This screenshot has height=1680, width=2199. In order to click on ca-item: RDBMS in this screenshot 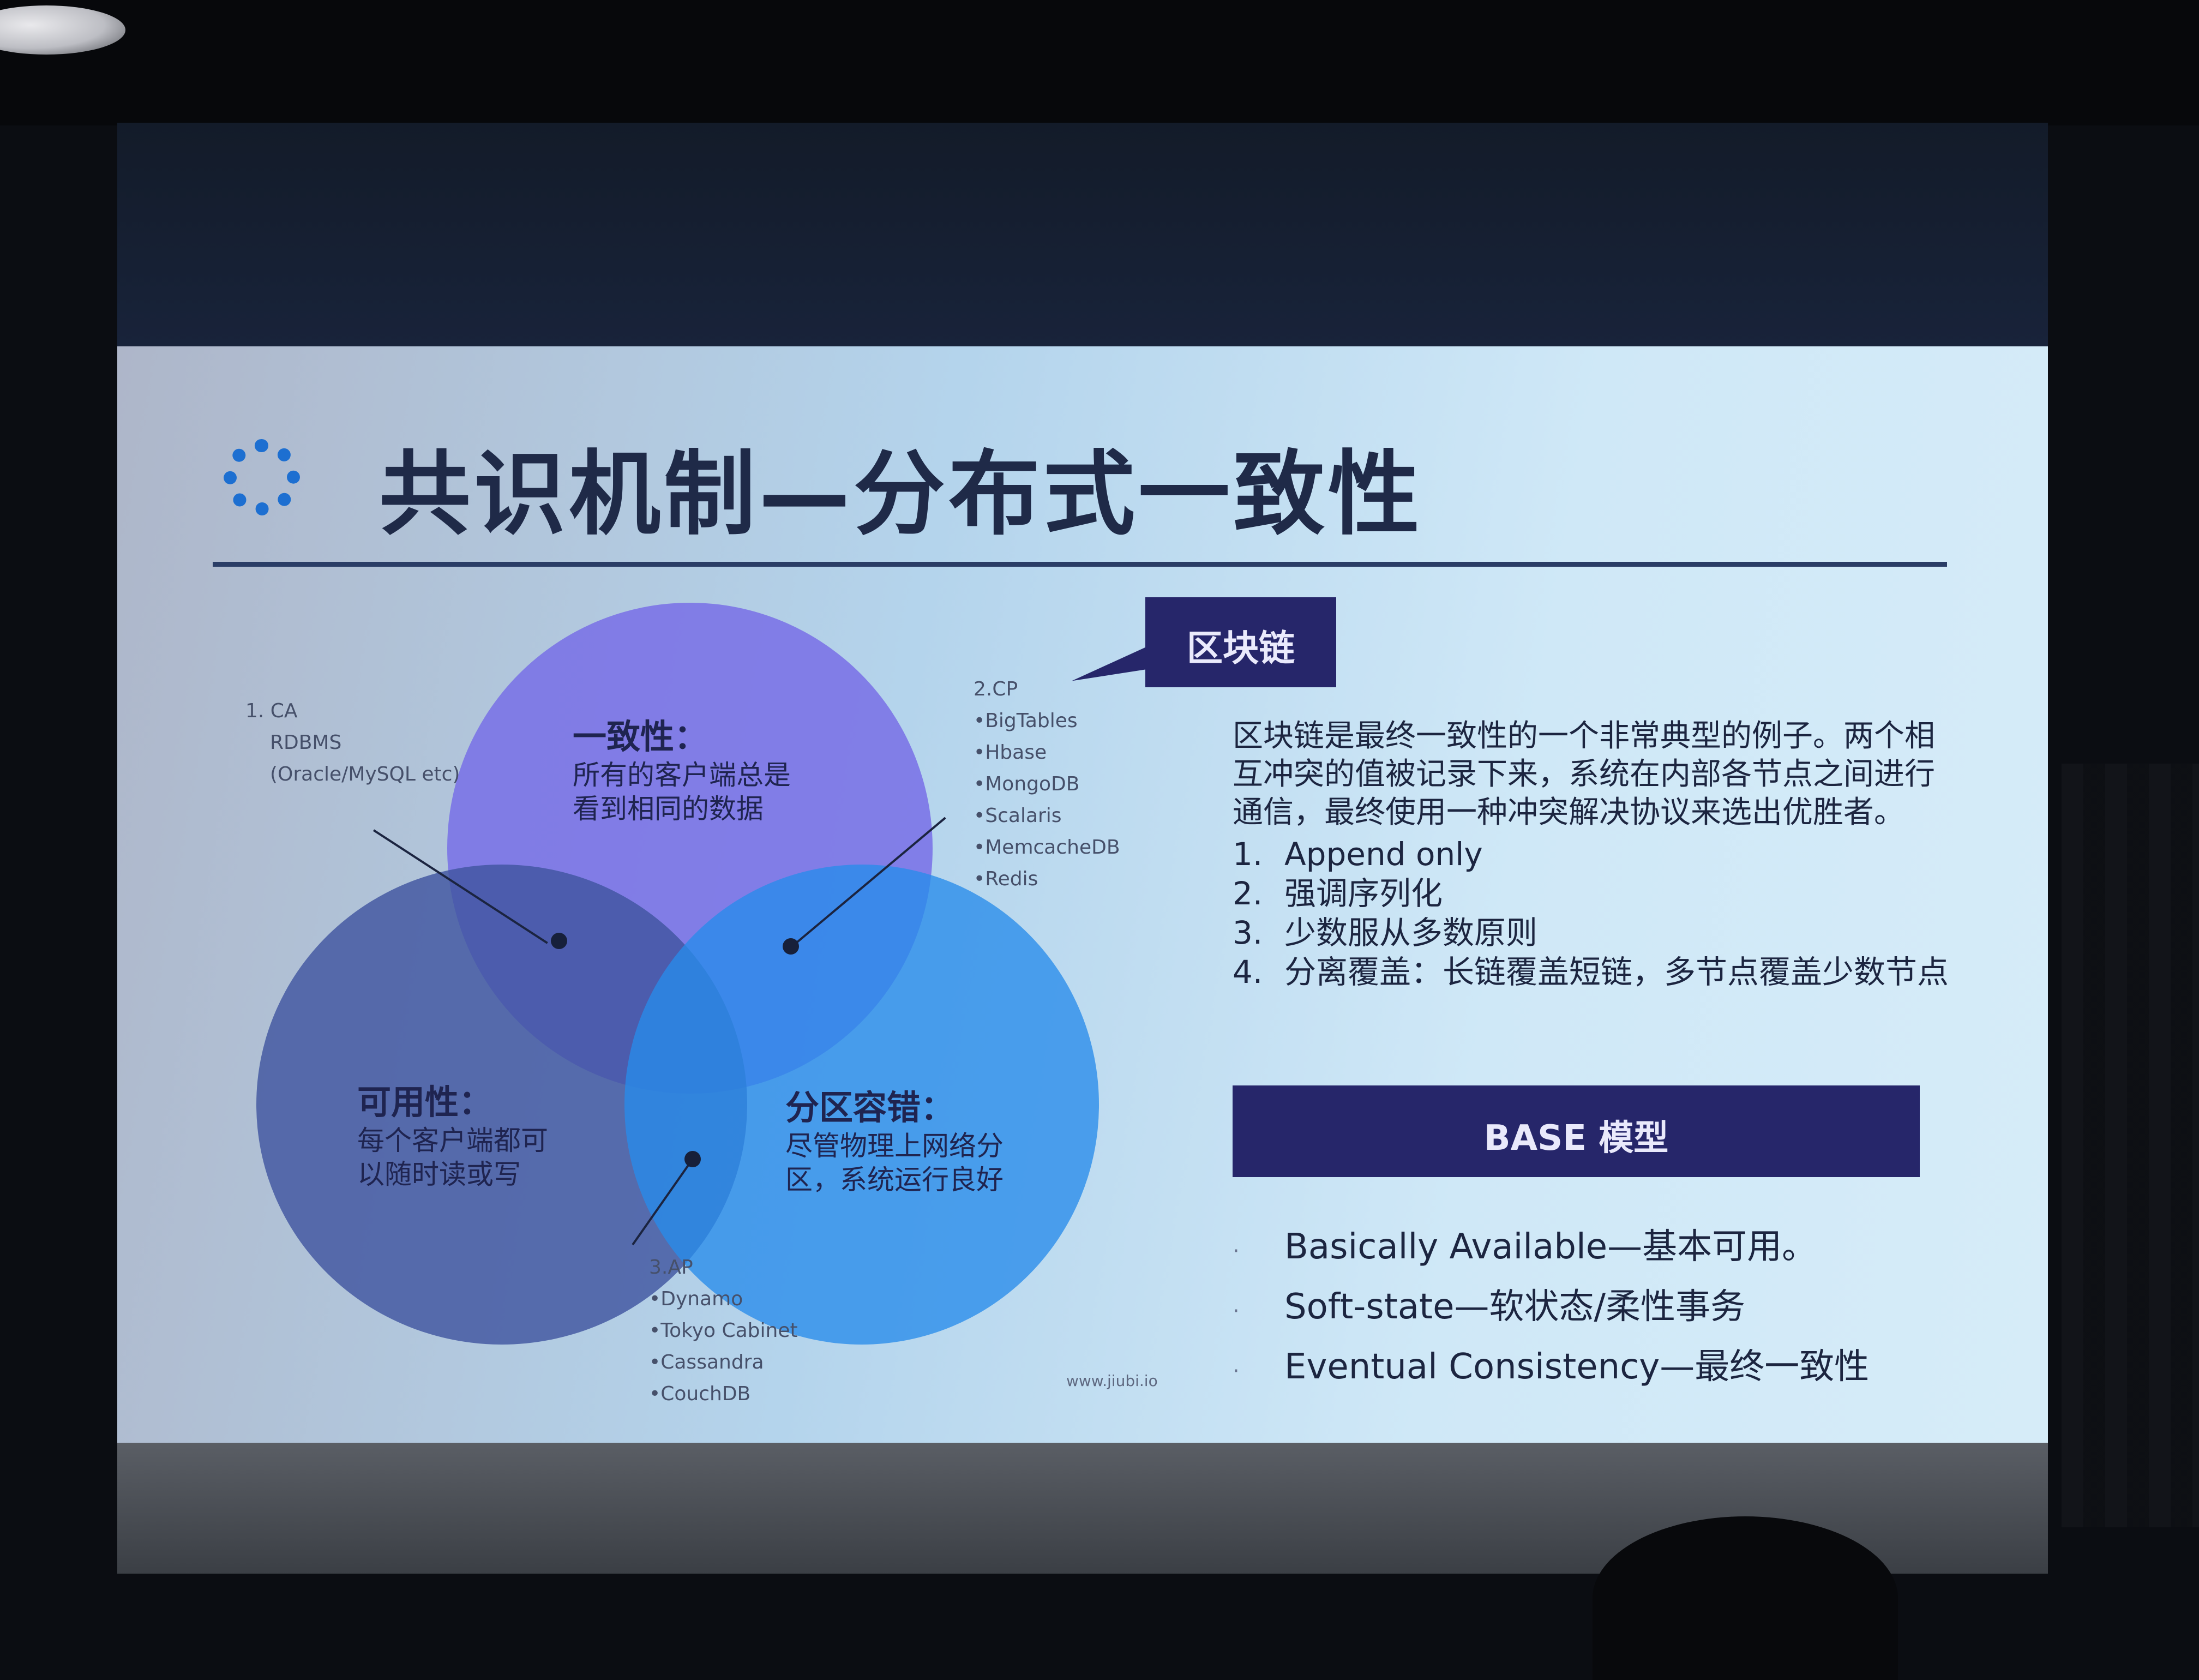, I will do `click(306, 742)`.